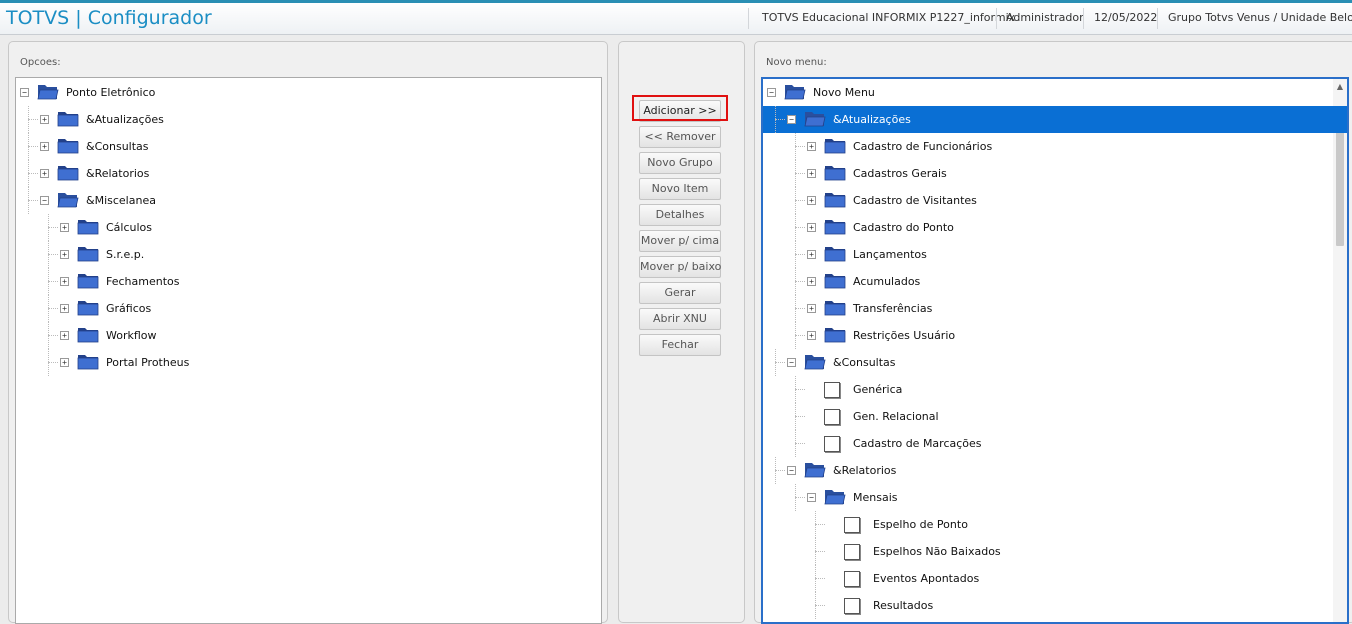 The height and width of the screenshot is (624, 1352). Describe the element at coordinates (1055, 335) in the screenshot. I see `tree-item: + Restrições Usuário` at that location.